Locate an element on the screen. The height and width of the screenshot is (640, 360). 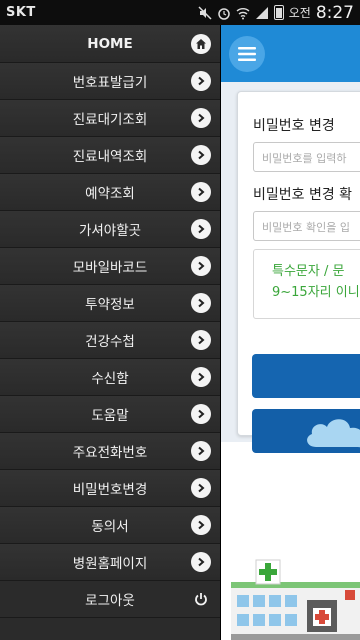
menu-item-help: 도움말 is located at coordinates (110, 414).